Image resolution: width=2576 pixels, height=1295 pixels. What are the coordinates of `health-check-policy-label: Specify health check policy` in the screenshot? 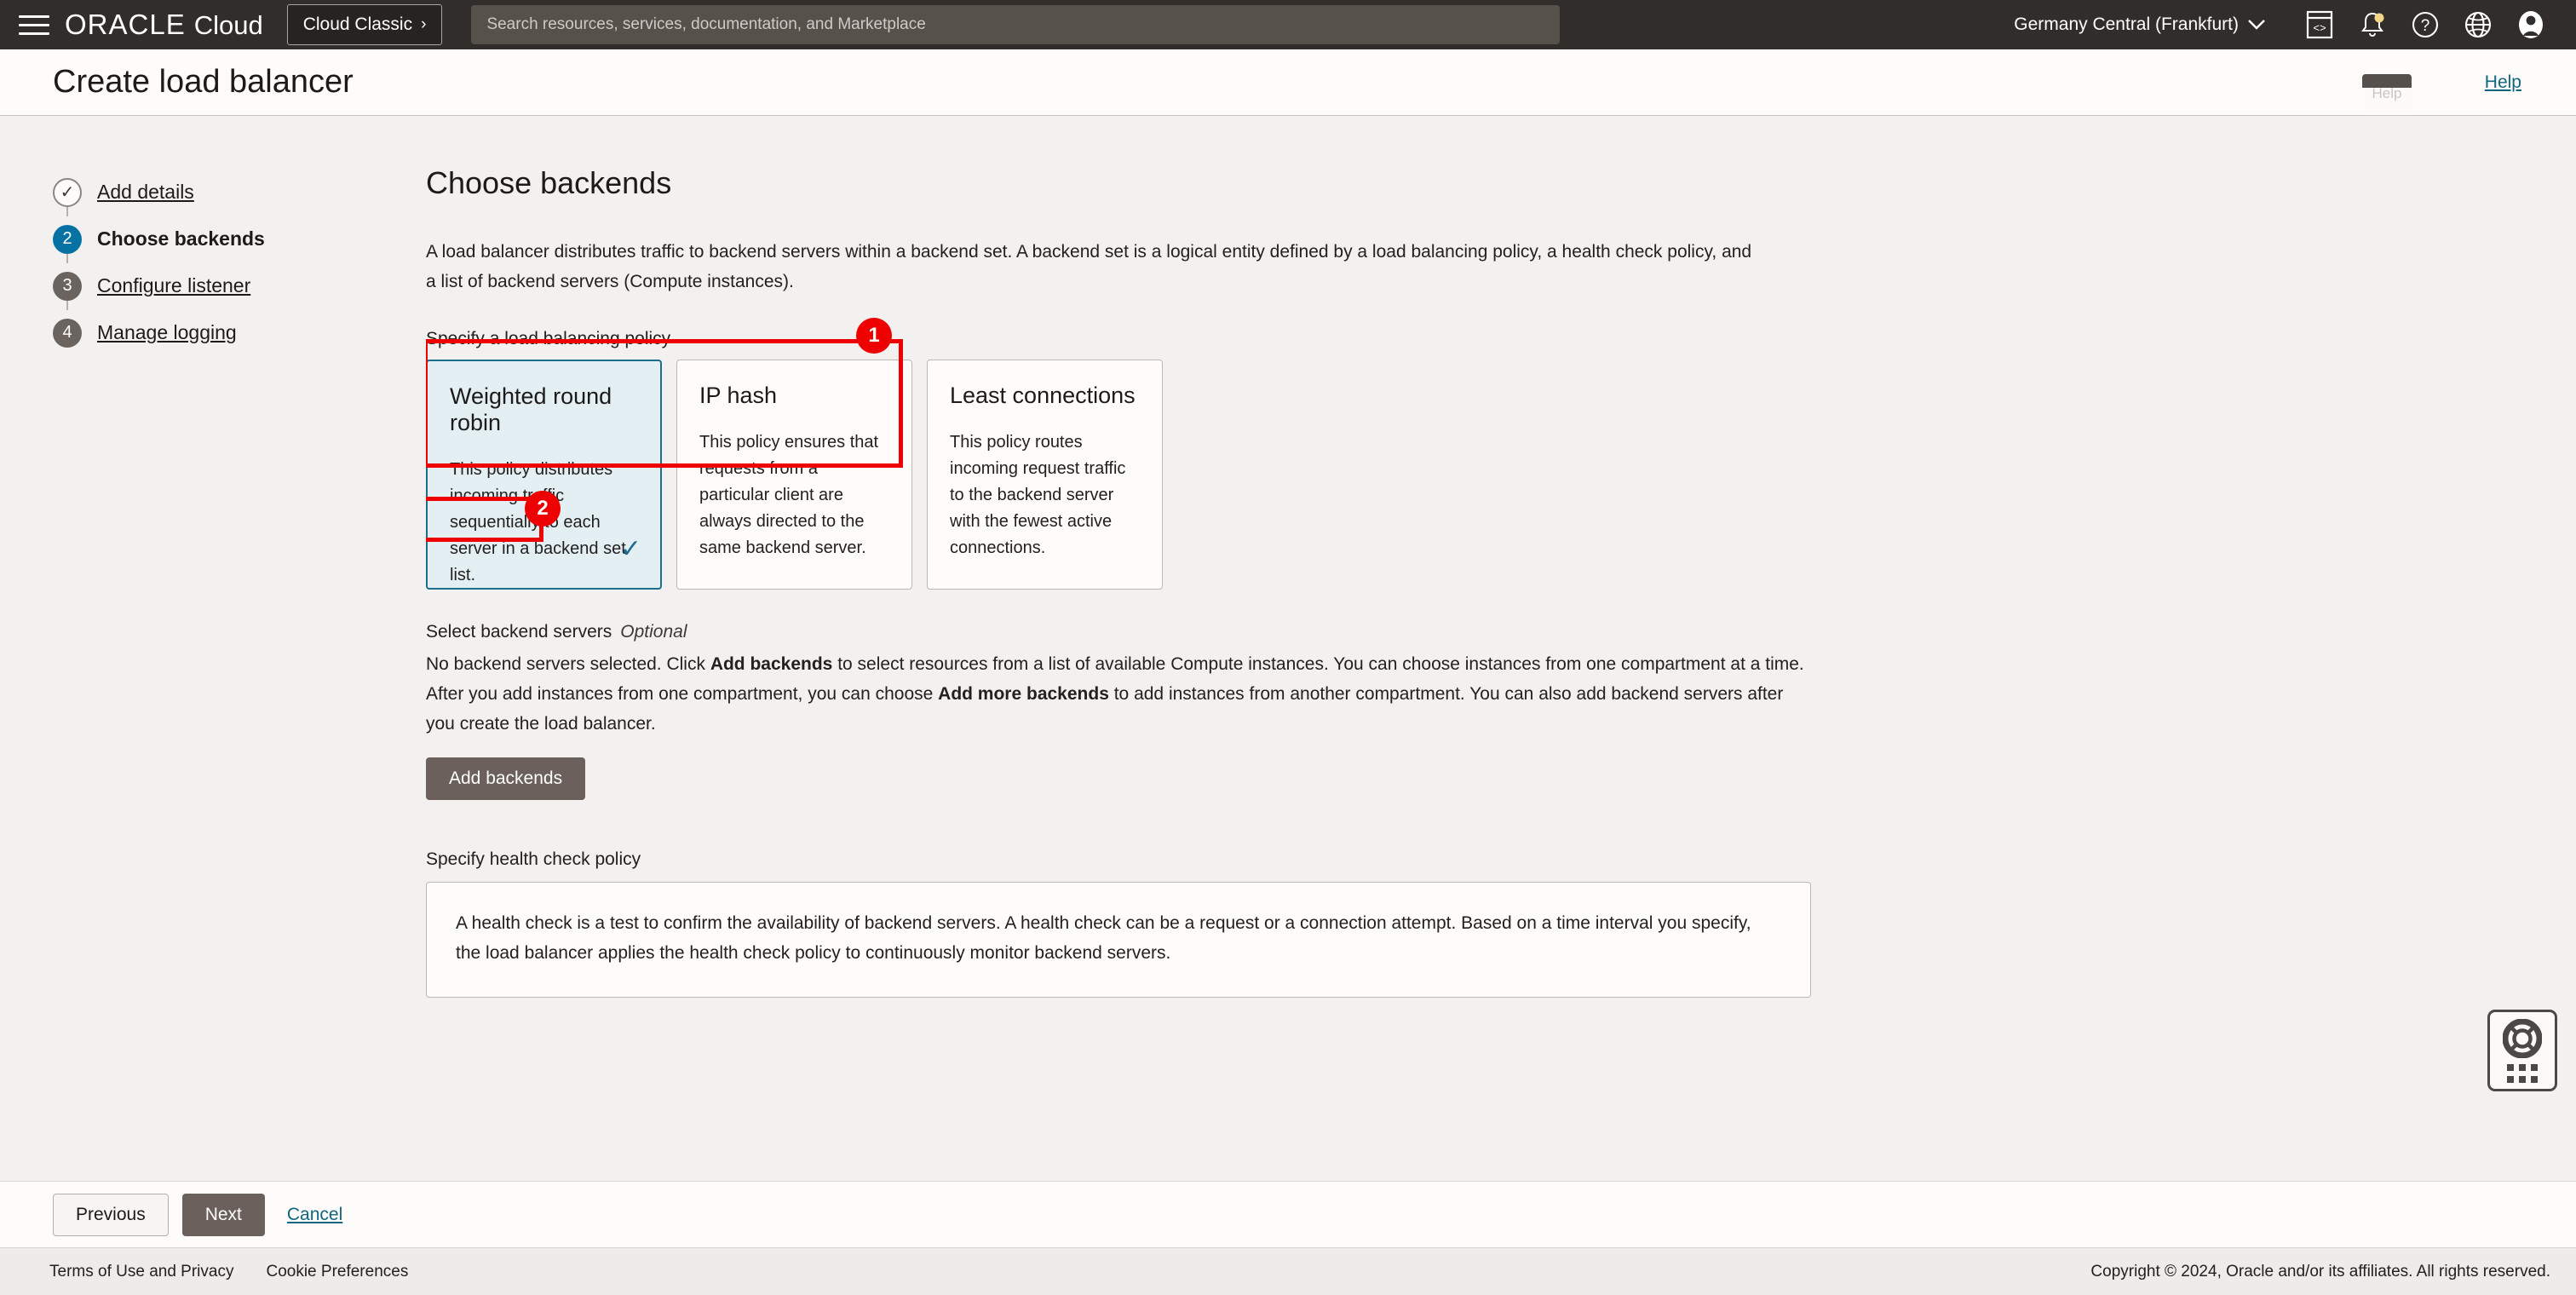 It's located at (534, 859).